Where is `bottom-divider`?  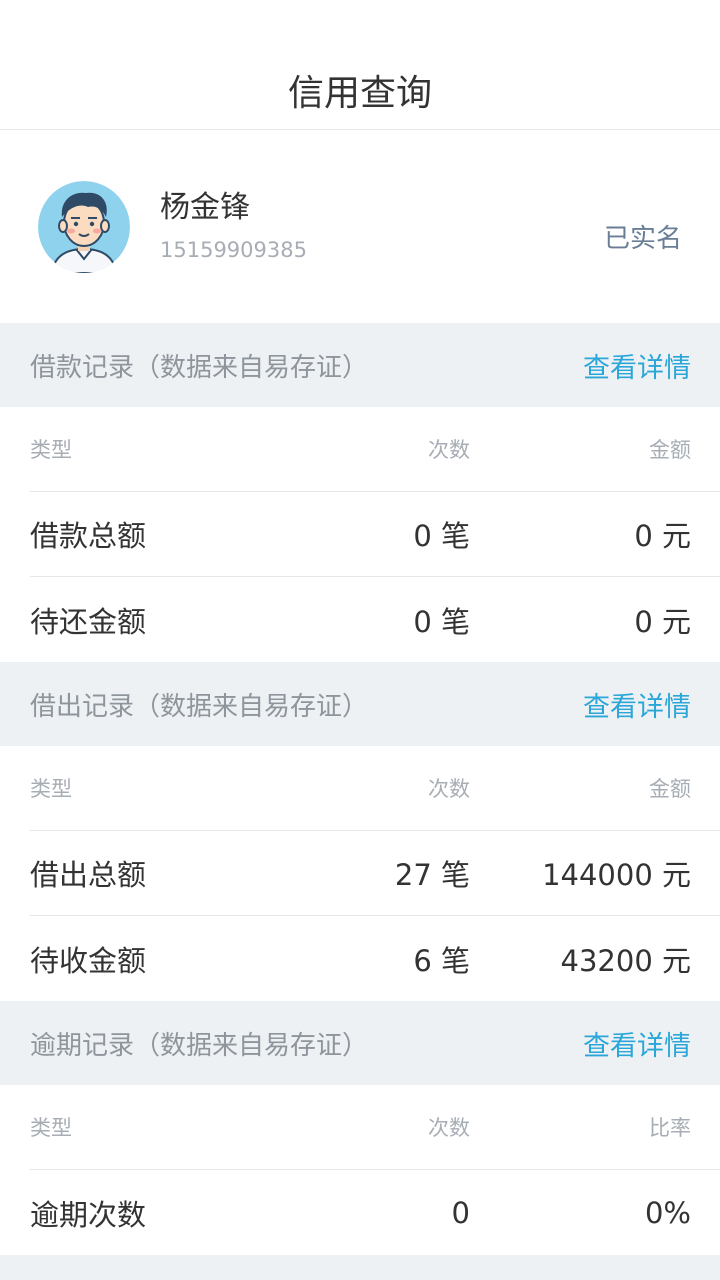 bottom-divider is located at coordinates (360, 1267).